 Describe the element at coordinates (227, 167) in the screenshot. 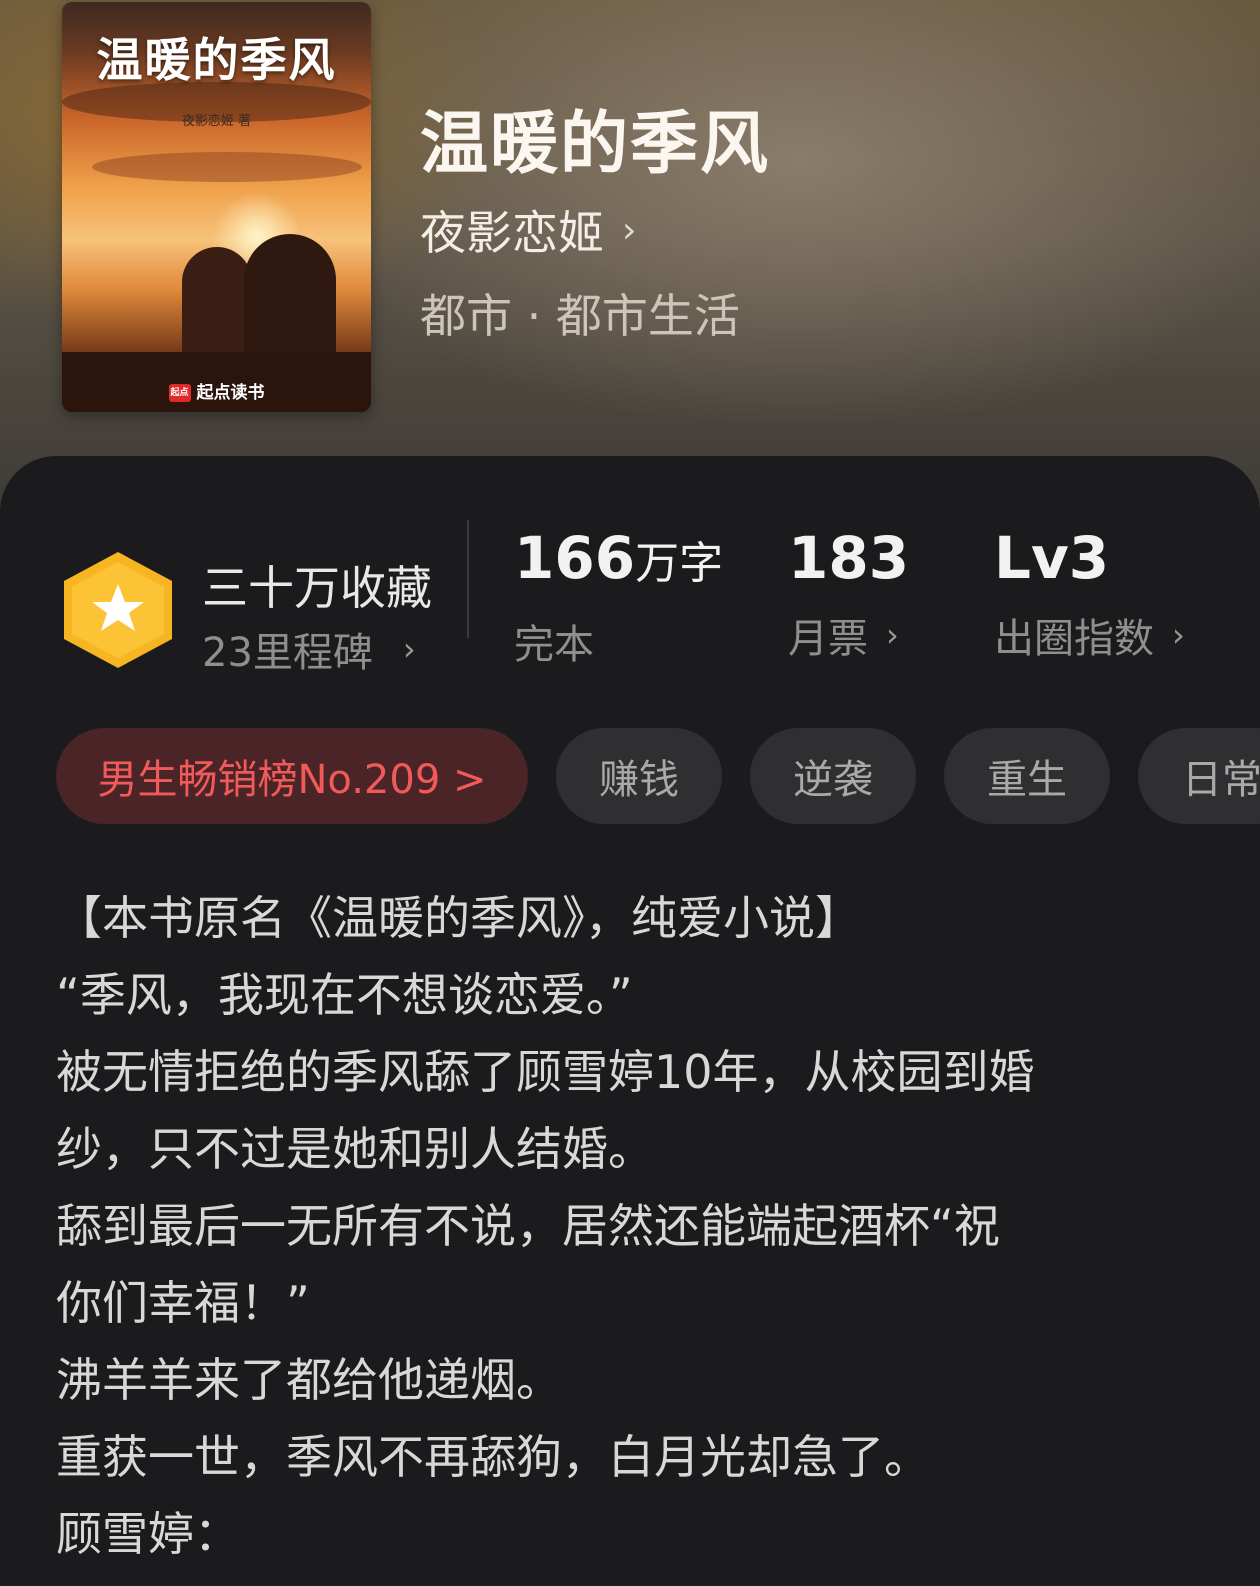

I see `cover-cloud` at that location.